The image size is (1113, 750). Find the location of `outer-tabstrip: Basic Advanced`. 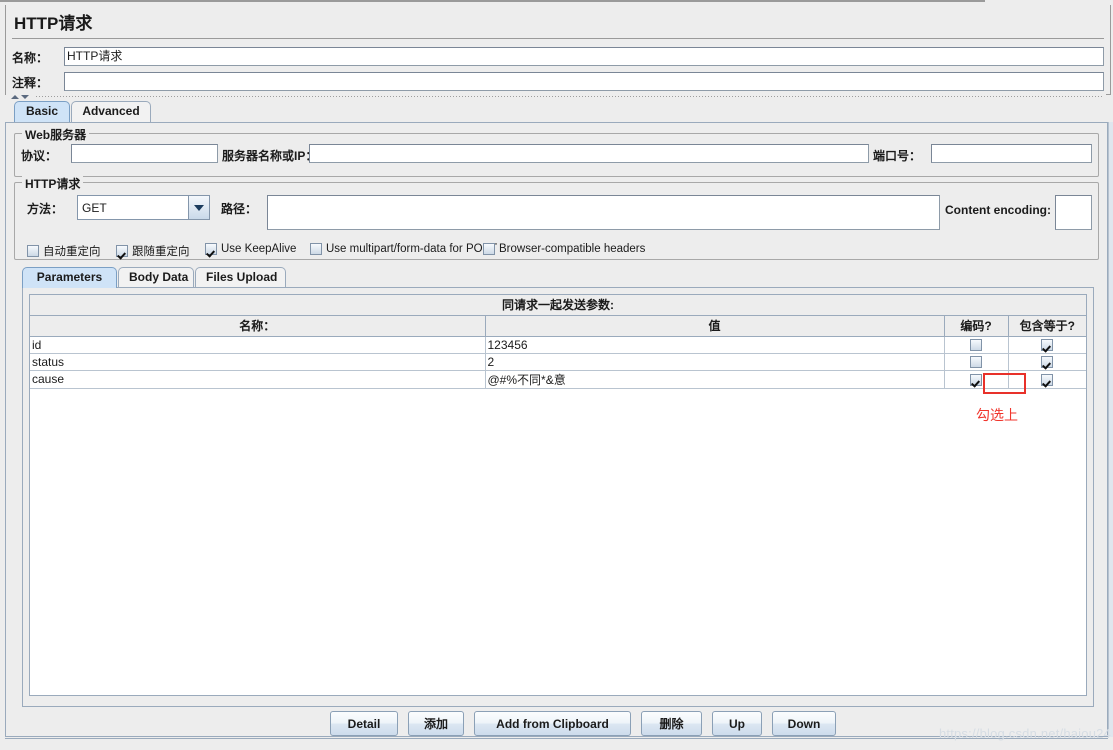

outer-tabstrip: Basic Advanced is located at coordinates (264, 111).